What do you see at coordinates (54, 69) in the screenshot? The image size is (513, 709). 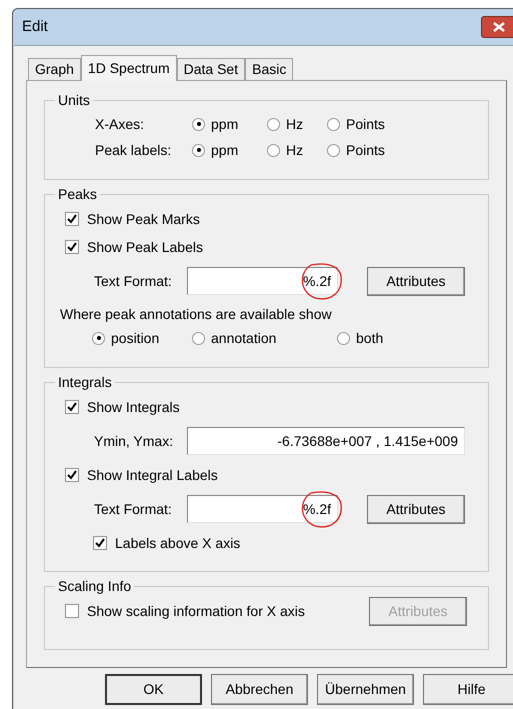 I see `tab: Graph` at bounding box center [54, 69].